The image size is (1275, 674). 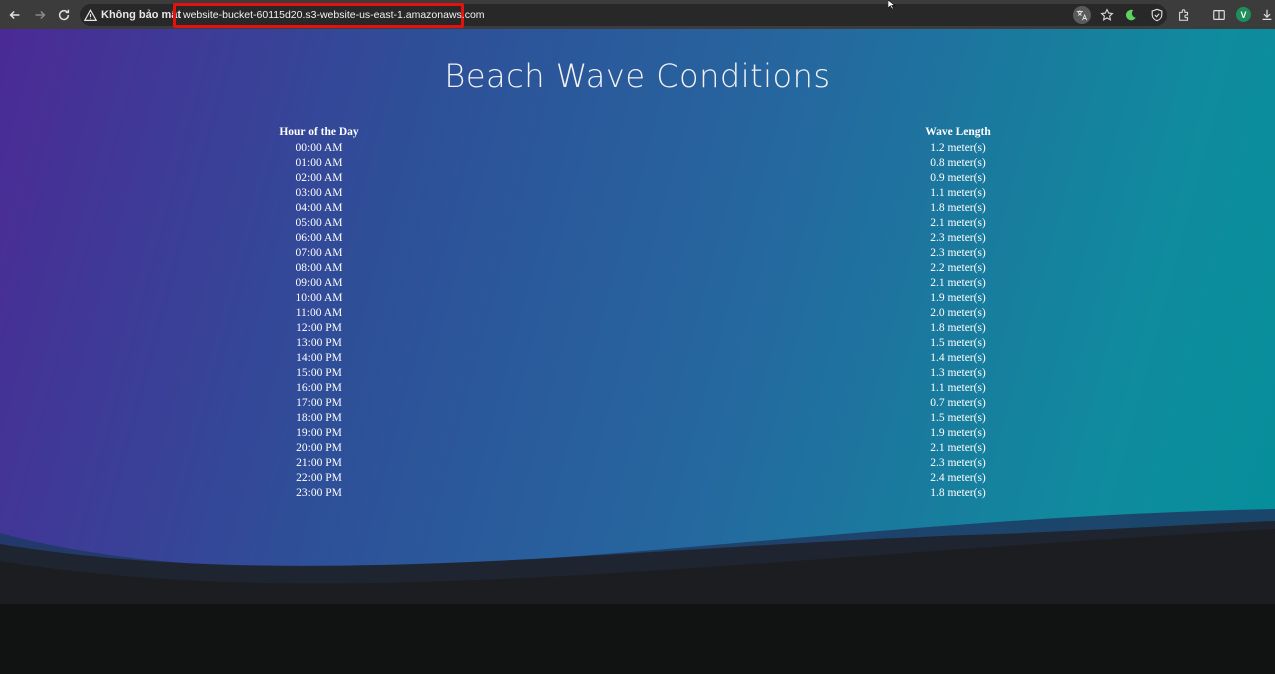 I want to click on hour-cell: 05:00 AM, so click(x=319, y=223).